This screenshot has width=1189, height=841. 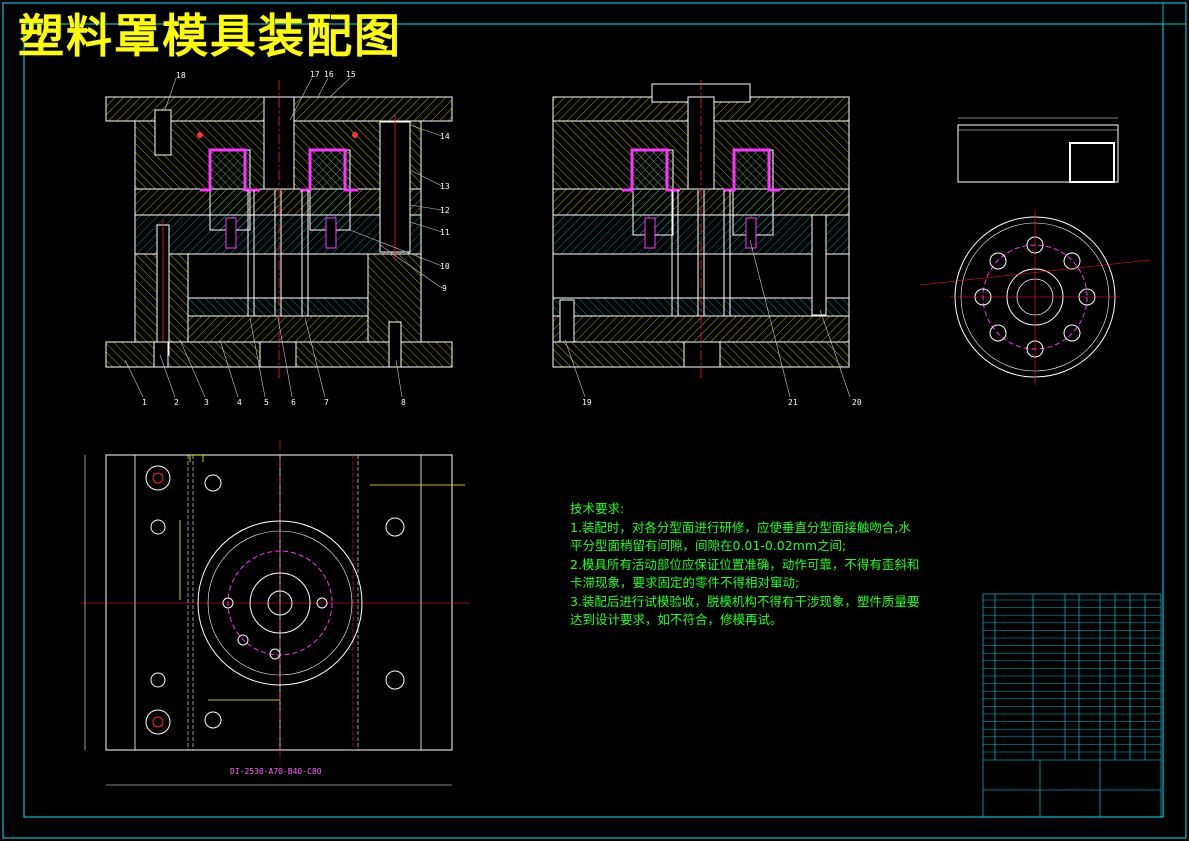 What do you see at coordinates (181, 75) in the screenshot?
I see `part-number-label: 18` at bounding box center [181, 75].